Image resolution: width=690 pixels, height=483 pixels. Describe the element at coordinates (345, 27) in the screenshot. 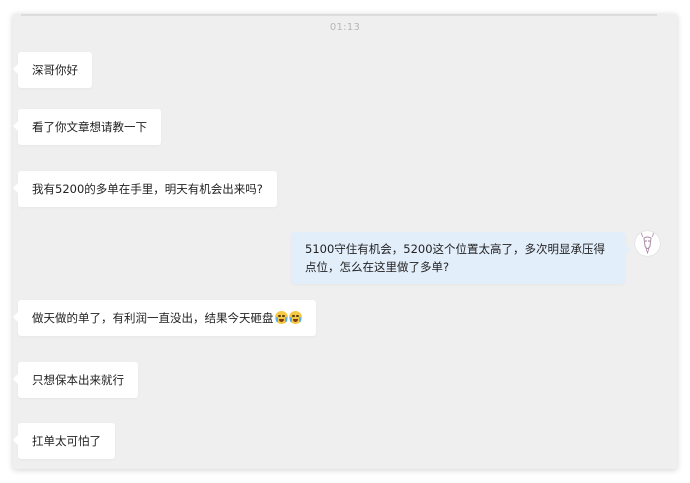

I see `message-timestamp: 01:13` at that location.